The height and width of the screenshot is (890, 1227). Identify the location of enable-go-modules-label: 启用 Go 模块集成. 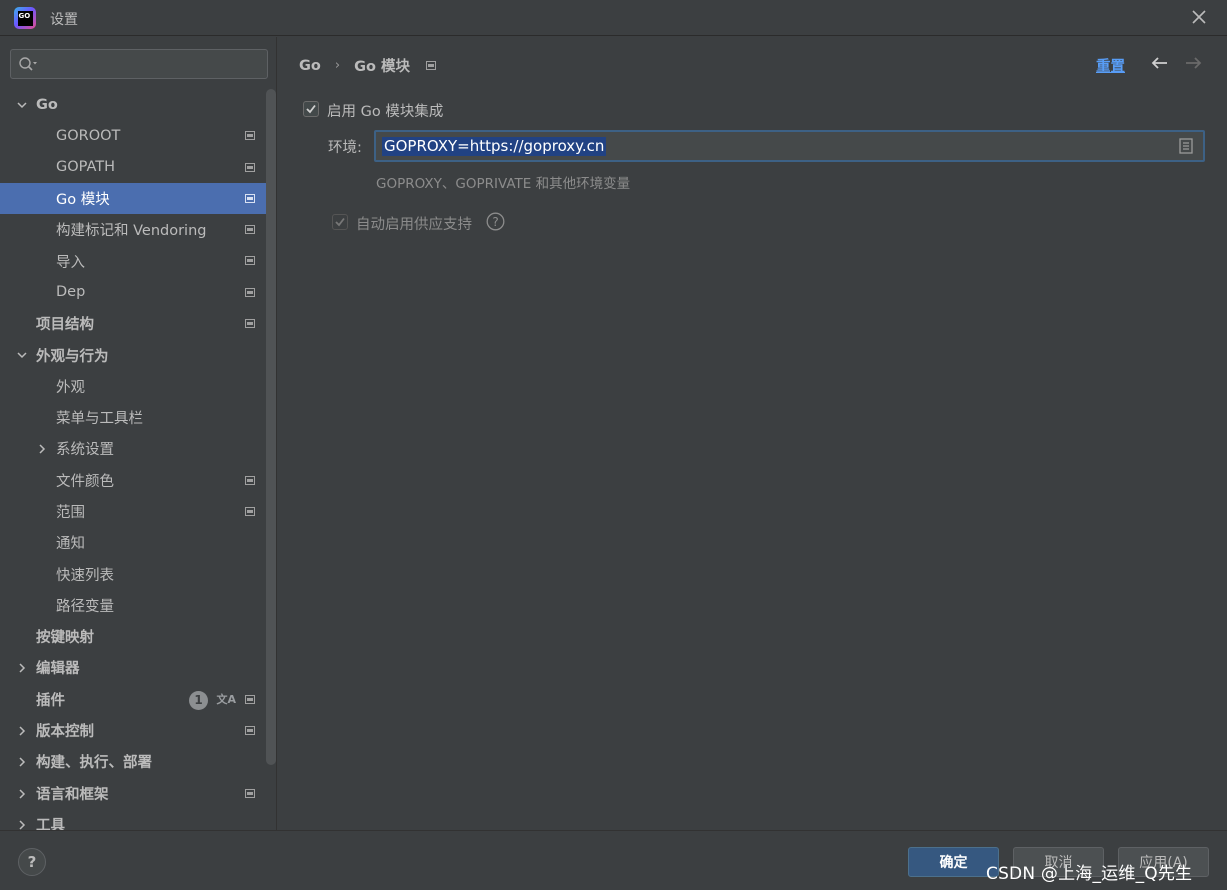
(385, 110).